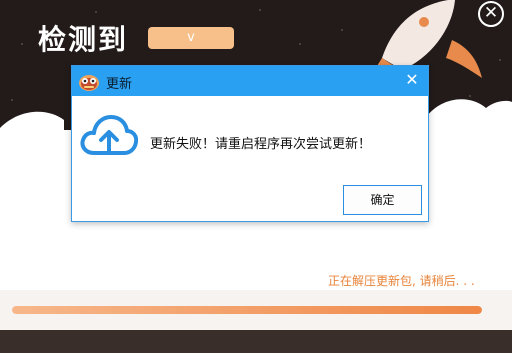 The height and width of the screenshot is (353, 512). I want to click on window-close-button: ✕, so click(491, 14).